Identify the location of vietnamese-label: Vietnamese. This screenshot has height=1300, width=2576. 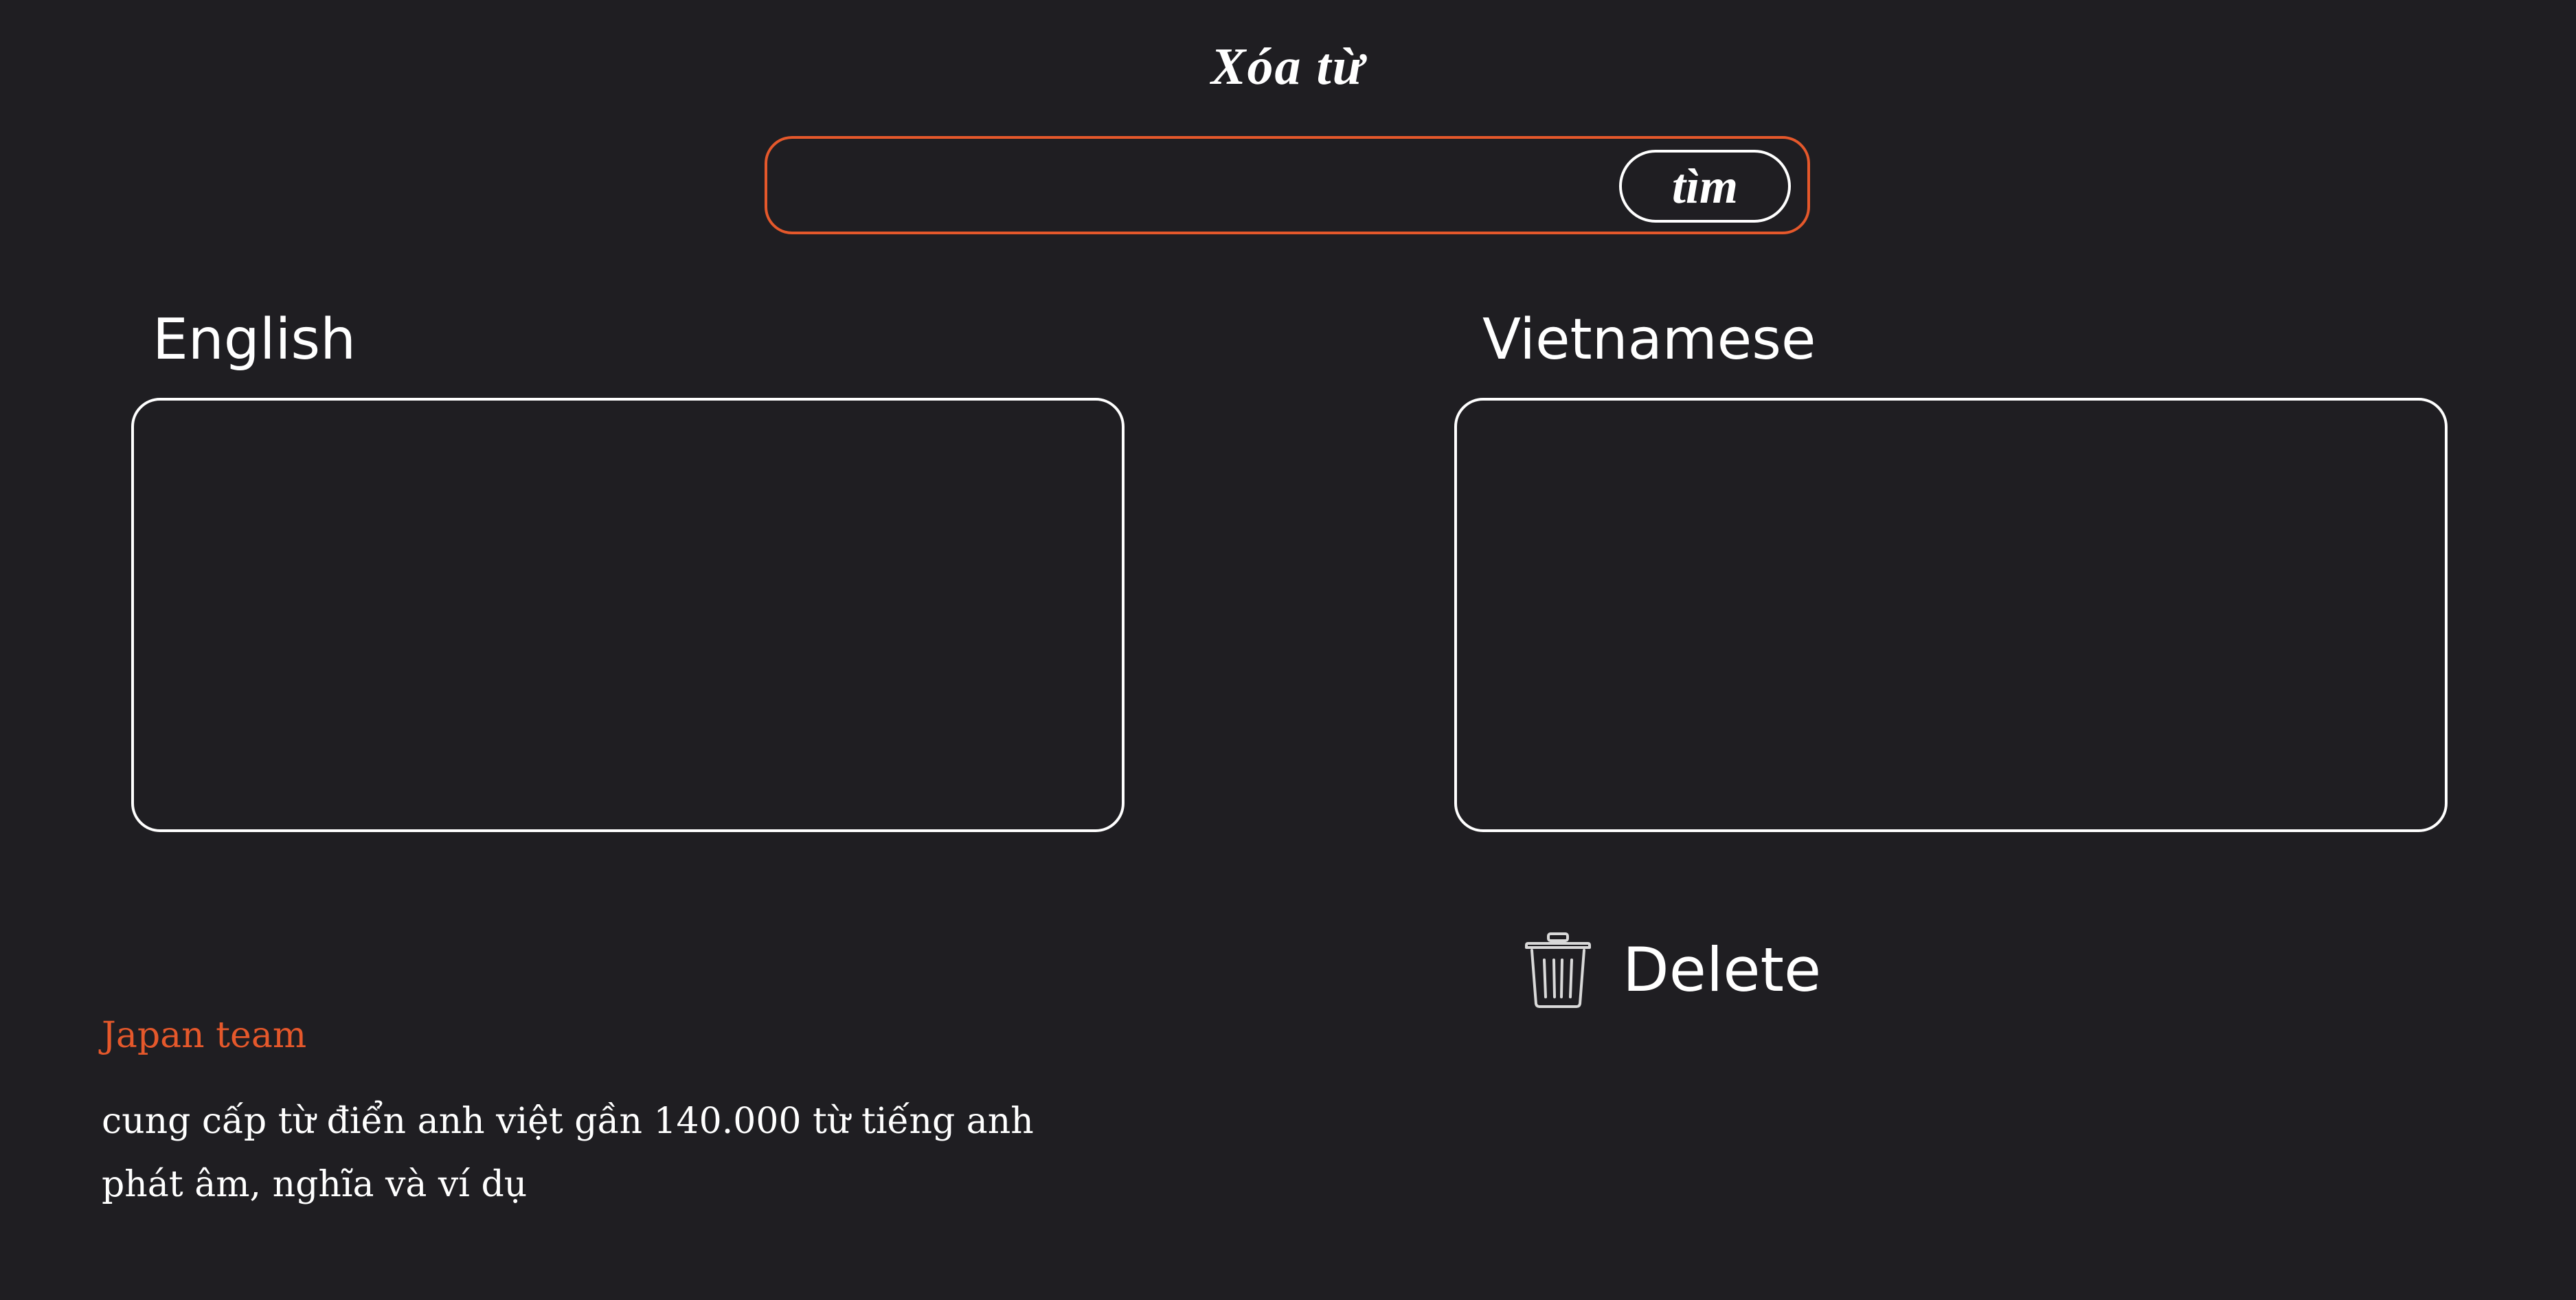
(1649, 339).